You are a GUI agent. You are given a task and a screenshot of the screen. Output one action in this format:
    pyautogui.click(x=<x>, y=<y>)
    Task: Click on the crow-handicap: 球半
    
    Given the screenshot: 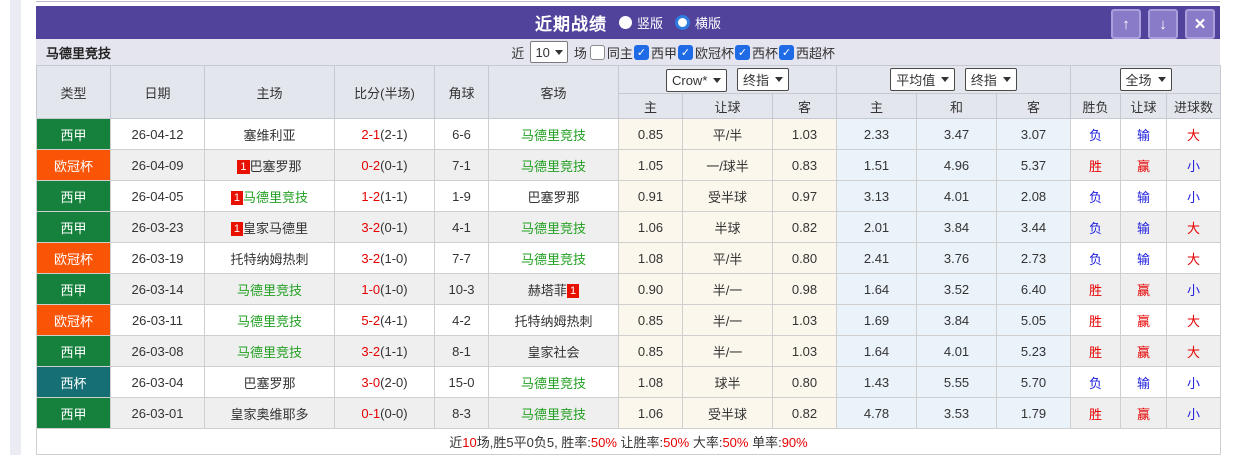 What is the action you would take?
    pyautogui.click(x=727, y=382)
    